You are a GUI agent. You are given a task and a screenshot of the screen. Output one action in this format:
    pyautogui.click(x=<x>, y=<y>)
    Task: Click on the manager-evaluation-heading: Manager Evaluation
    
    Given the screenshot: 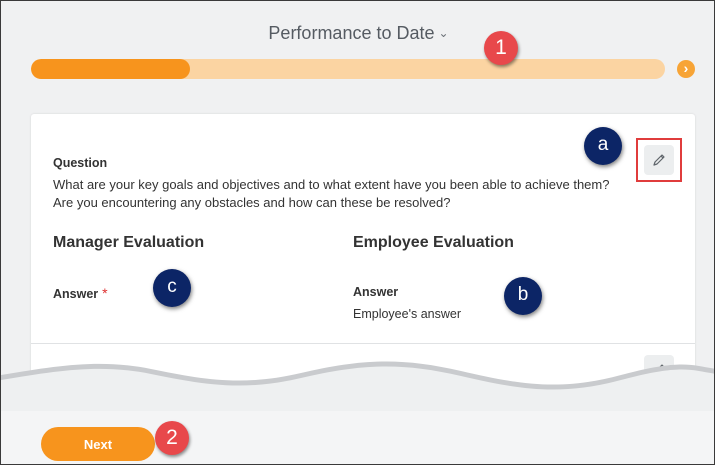 What is the action you would take?
    pyautogui.click(x=129, y=242)
    